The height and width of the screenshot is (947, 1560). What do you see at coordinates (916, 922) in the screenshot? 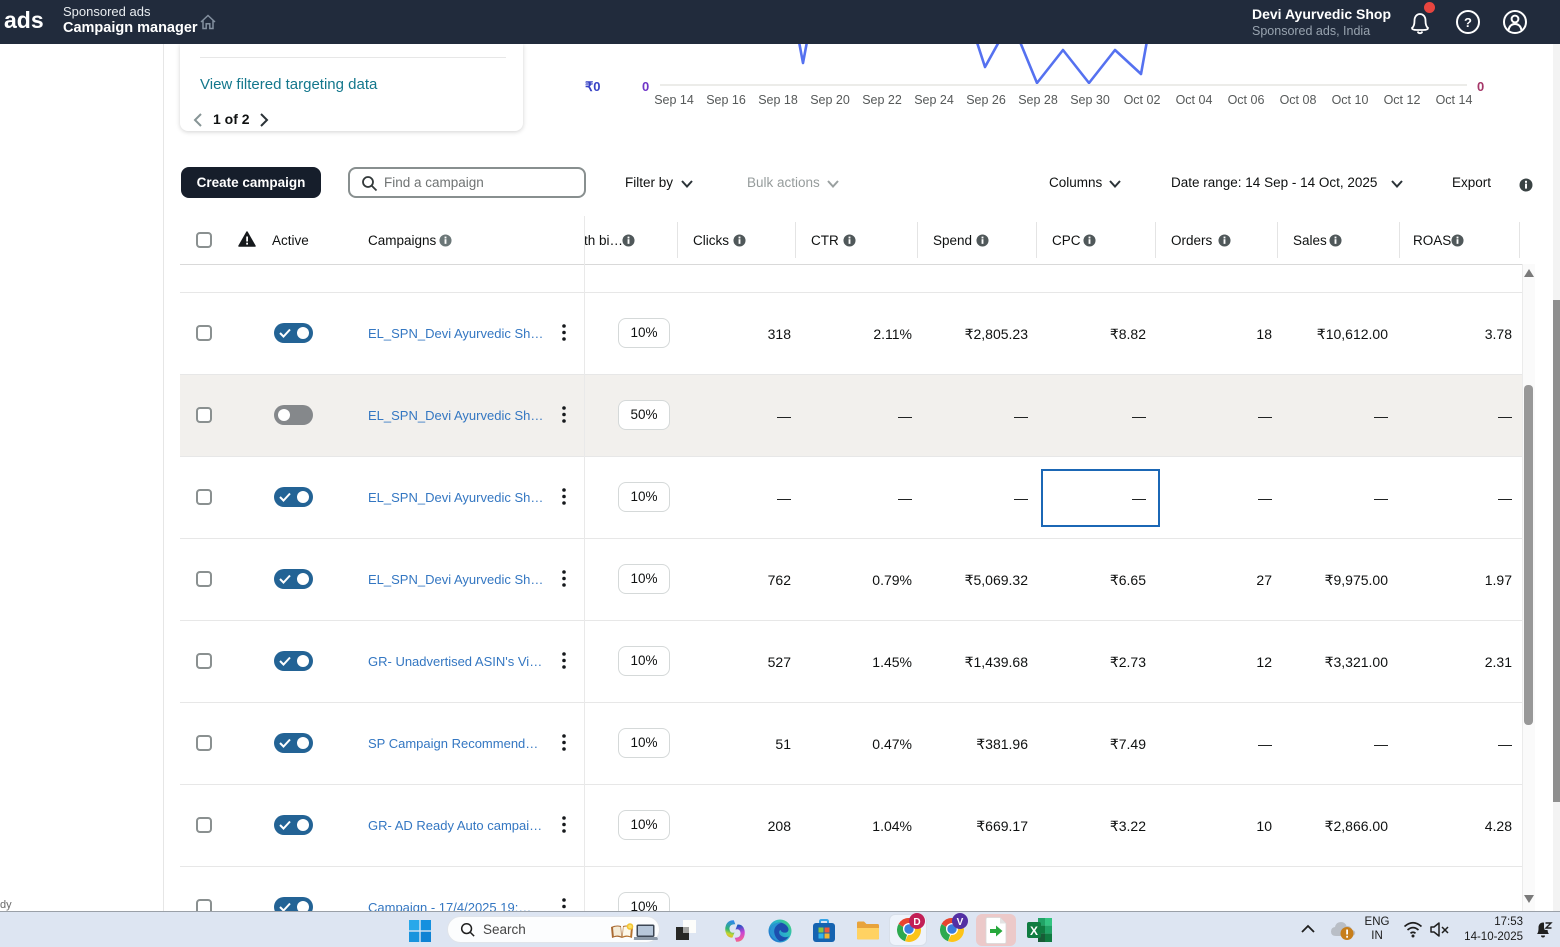
I see `svg-text: D` at bounding box center [916, 922].